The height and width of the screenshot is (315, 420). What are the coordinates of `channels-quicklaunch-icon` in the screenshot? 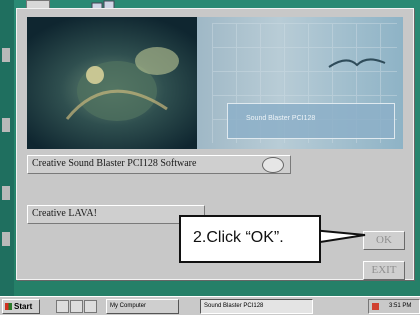 It's located at (90, 306).